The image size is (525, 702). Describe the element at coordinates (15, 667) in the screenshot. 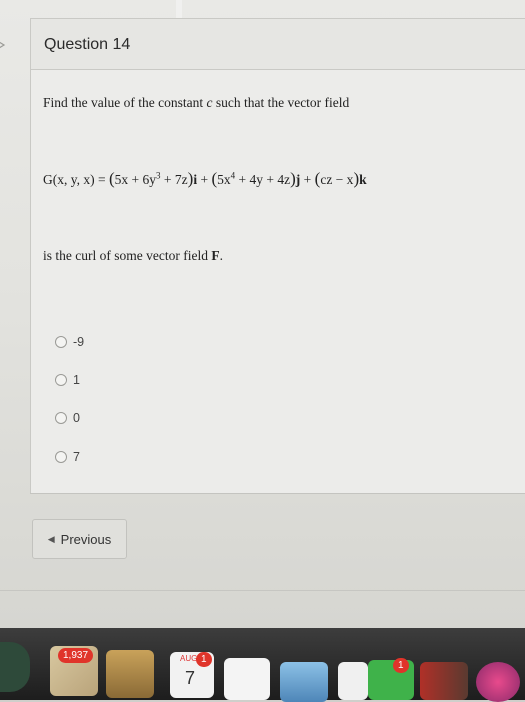

I see `rocket-app-icon` at that location.